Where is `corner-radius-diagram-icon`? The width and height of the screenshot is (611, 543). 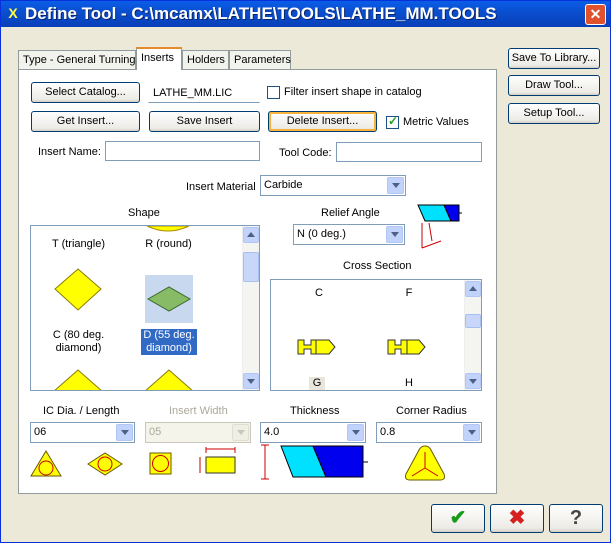 corner-radius-diagram-icon is located at coordinates (425, 463).